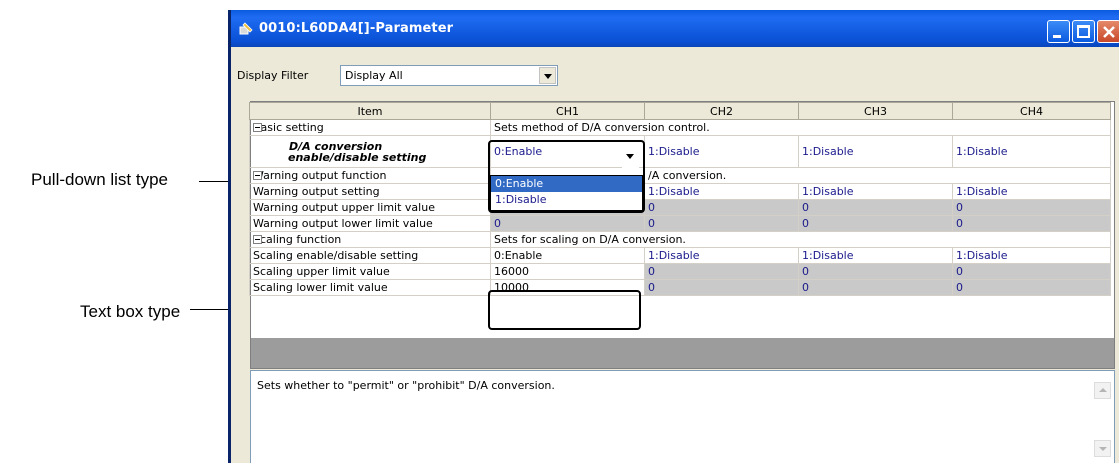 This screenshot has height=463, width=1119. Describe the element at coordinates (567, 271) in the screenshot. I see `scaling-upper-ch1-input: 16000` at that location.